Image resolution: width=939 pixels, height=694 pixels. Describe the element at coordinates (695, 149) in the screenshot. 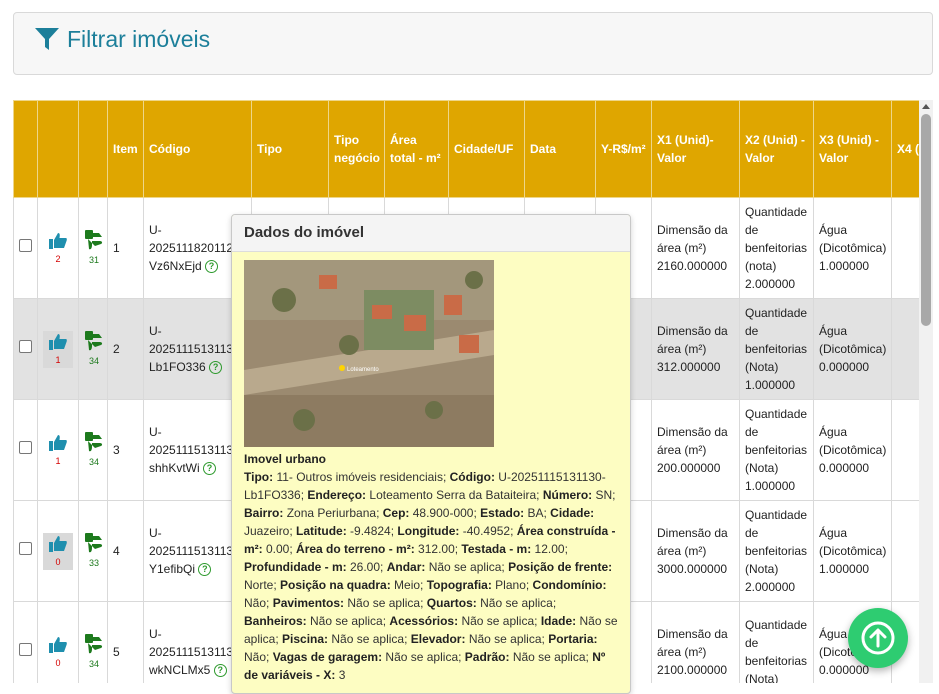

I see `header-x1: X1 (Unid)-Valor` at that location.